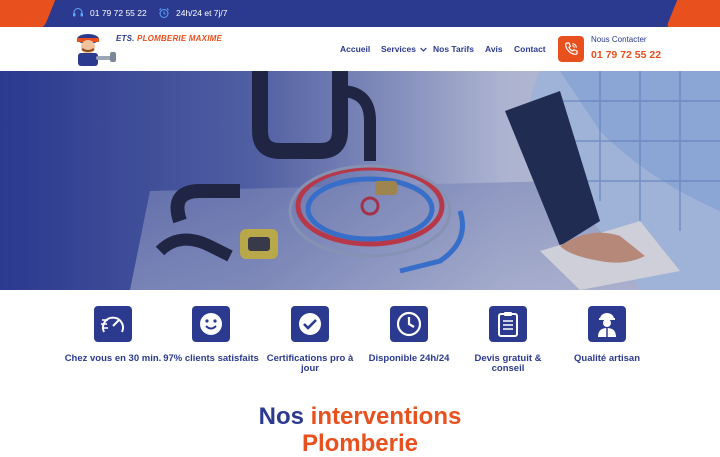 This screenshot has height=457, width=720. Describe the element at coordinates (409, 358) in the screenshot. I see `feature-label: Disponible 24h/24` at that location.